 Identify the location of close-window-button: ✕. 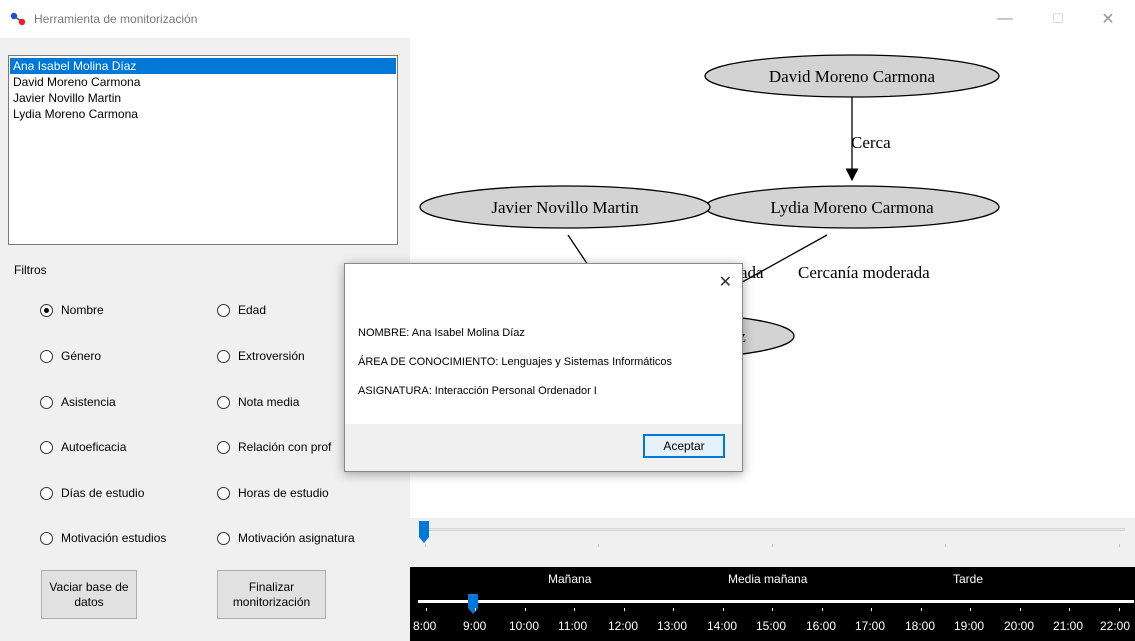
(1108, 19).